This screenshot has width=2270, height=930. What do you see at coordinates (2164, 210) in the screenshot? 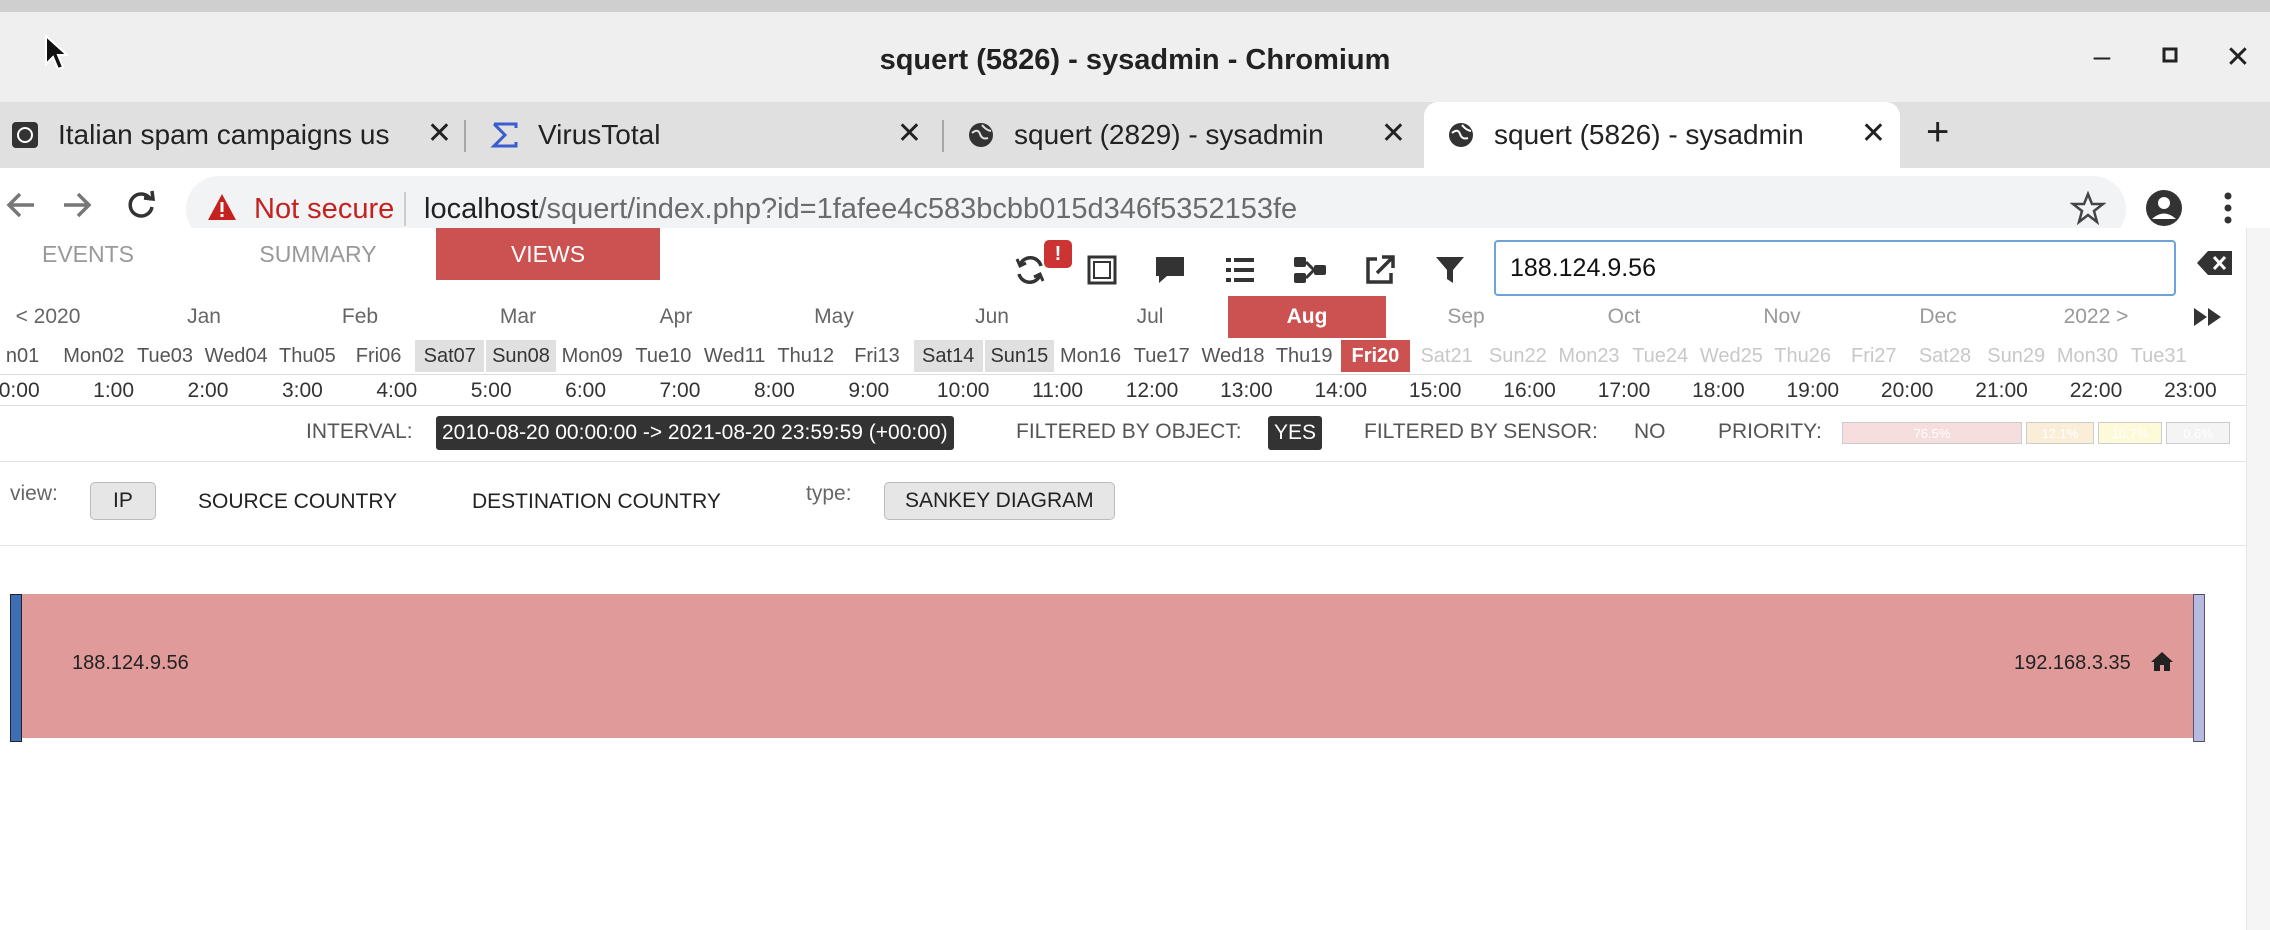
I see `profile-icon` at bounding box center [2164, 210].